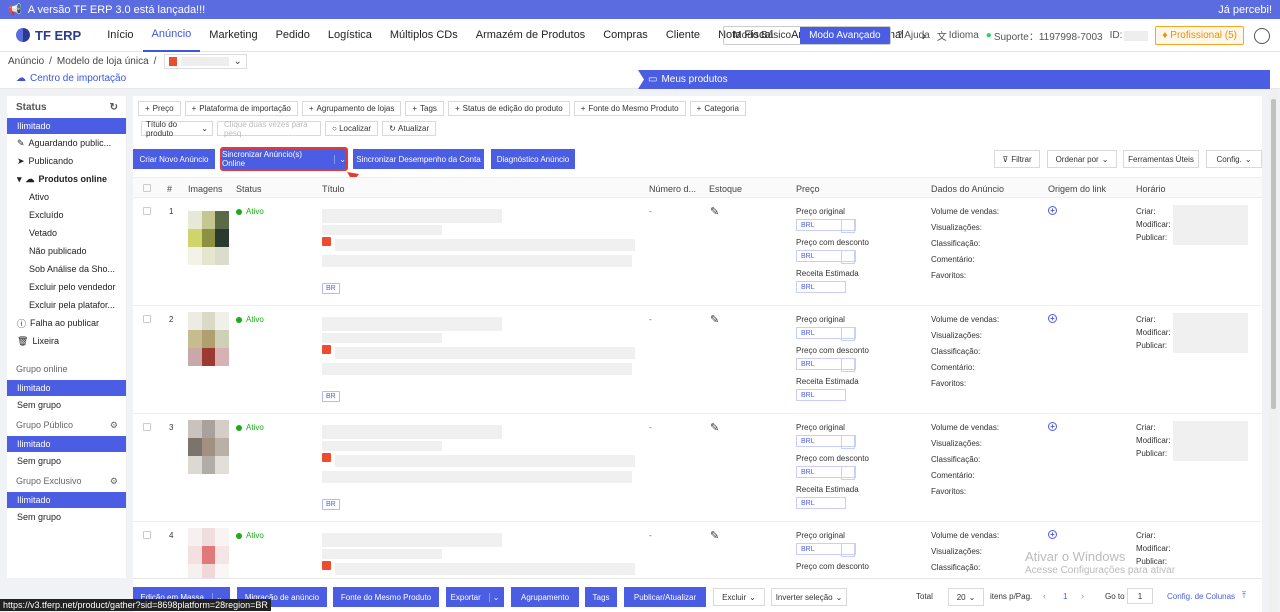  What do you see at coordinates (954, 79) in the screenshot?
I see `my-products-tab: ▭ Meus produtos` at bounding box center [954, 79].